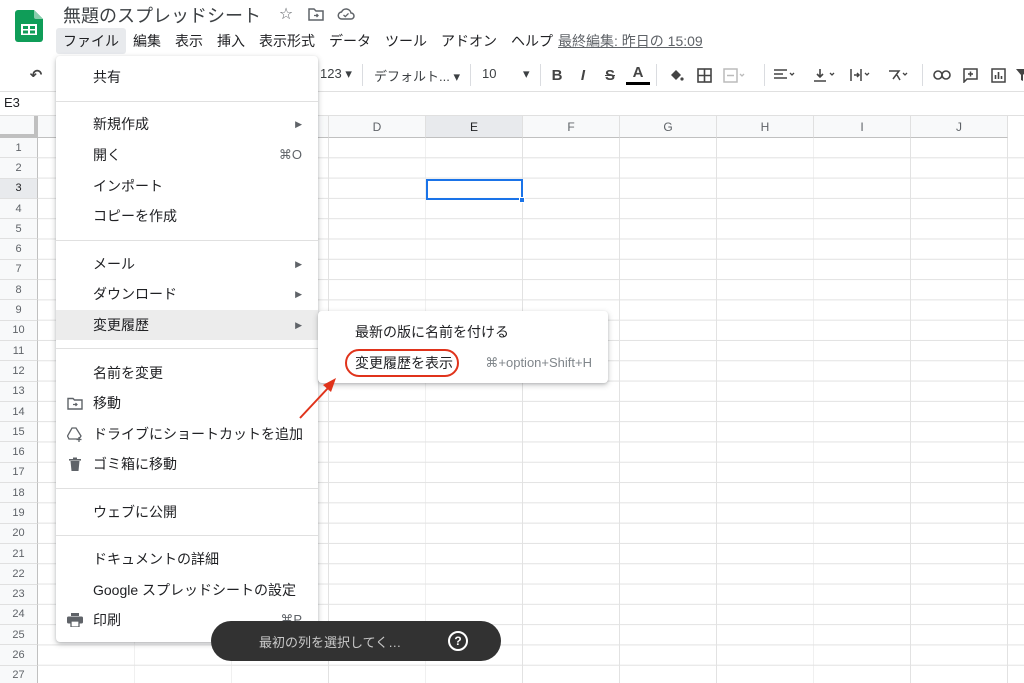 Image resolution: width=1024 pixels, height=683 pixels. I want to click on row-header: 15, so click(19, 432).